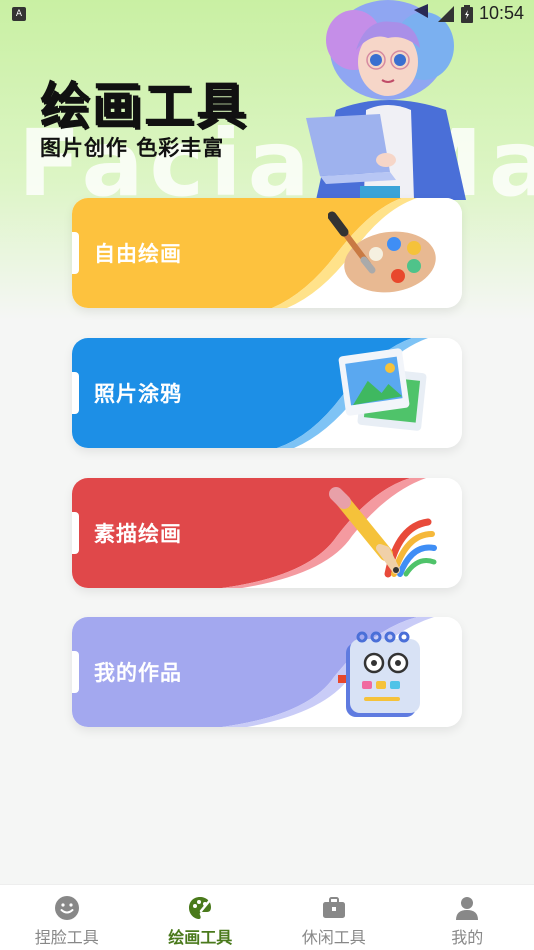 The image size is (534, 950). What do you see at coordinates (379, 674) in the screenshot?
I see `notebook-icon` at bounding box center [379, 674].